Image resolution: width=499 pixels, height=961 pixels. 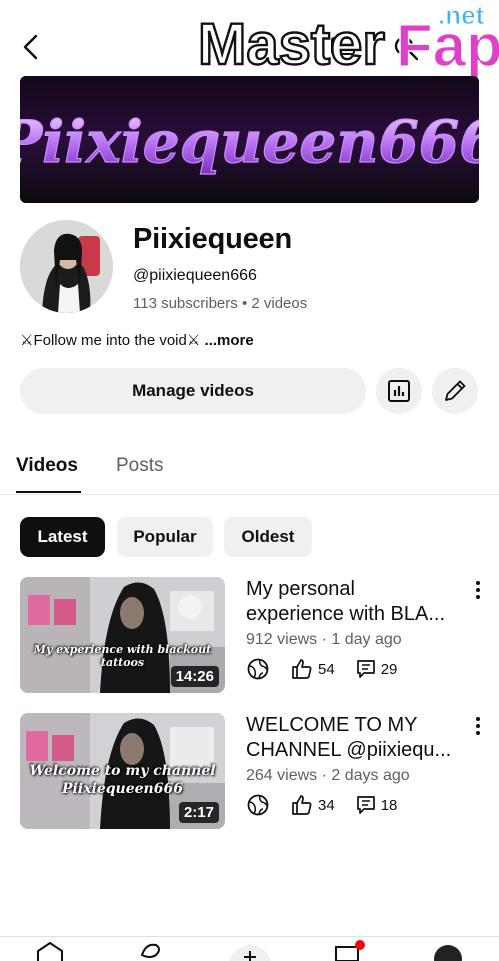 I want to click on analytics-button, so click(x=399, y=391).